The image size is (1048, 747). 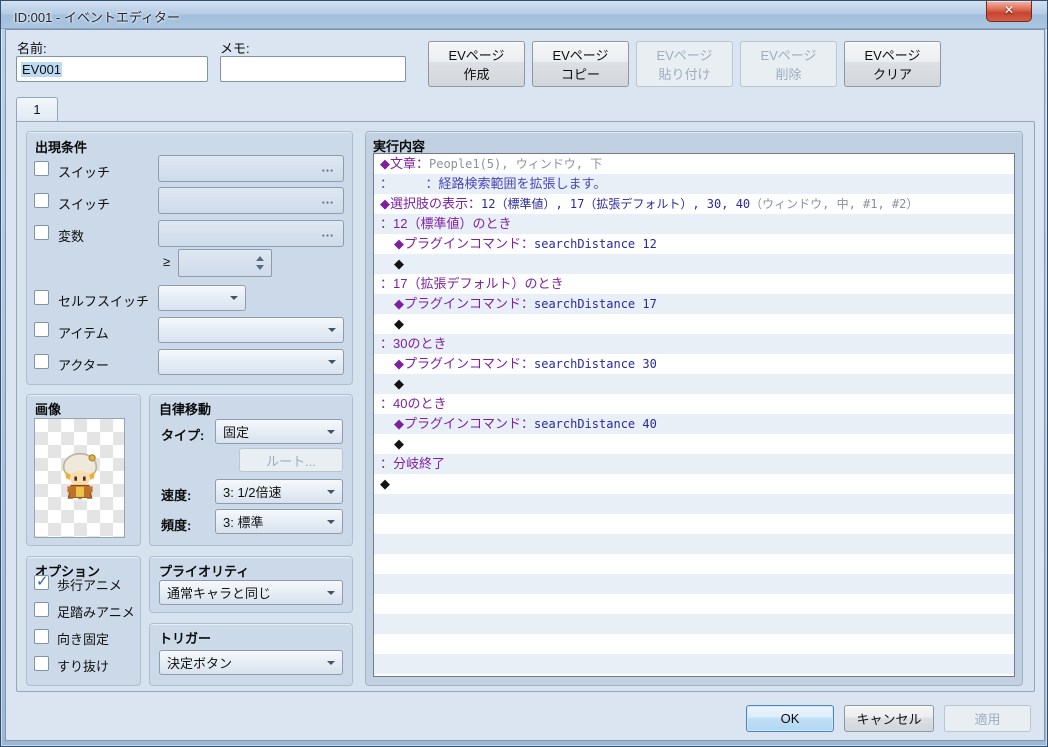 I want to click on ok-button: OK, so click(x=790, y=718).